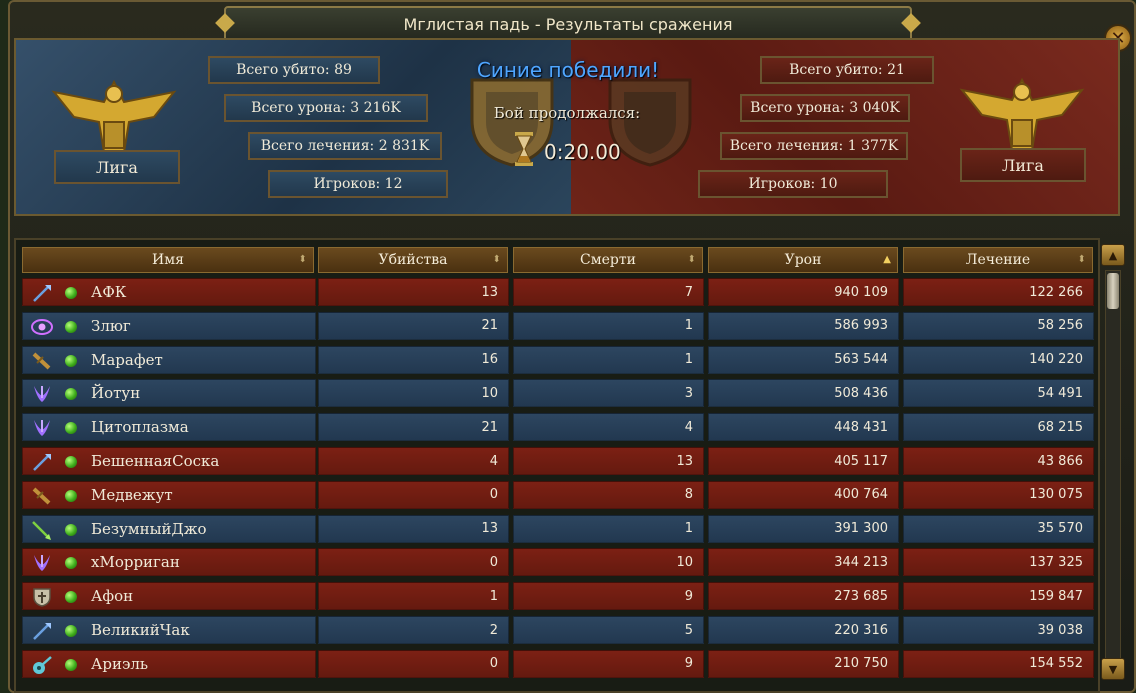  What do you see at coordinates (1113, 291) in the screenshot?
I see `scroll-thumb` at bounding box center [1113, 291].